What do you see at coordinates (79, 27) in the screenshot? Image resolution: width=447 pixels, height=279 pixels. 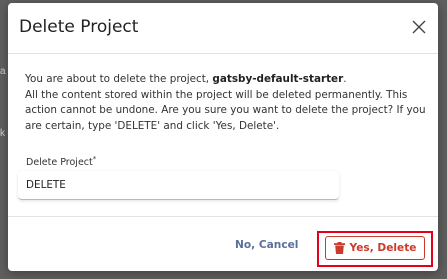 I see `modal-title: Delete Project` at bounding box center [79, 27].